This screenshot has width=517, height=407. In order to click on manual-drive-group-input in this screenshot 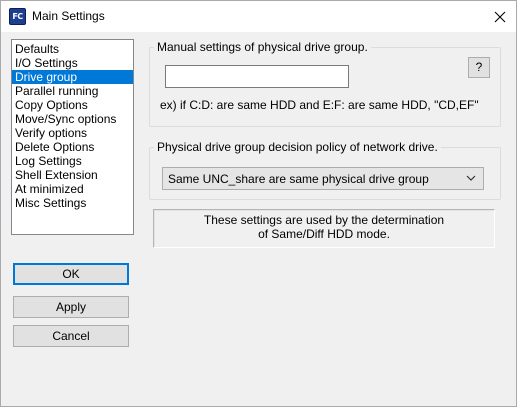, I will do `click(257, 76)`.